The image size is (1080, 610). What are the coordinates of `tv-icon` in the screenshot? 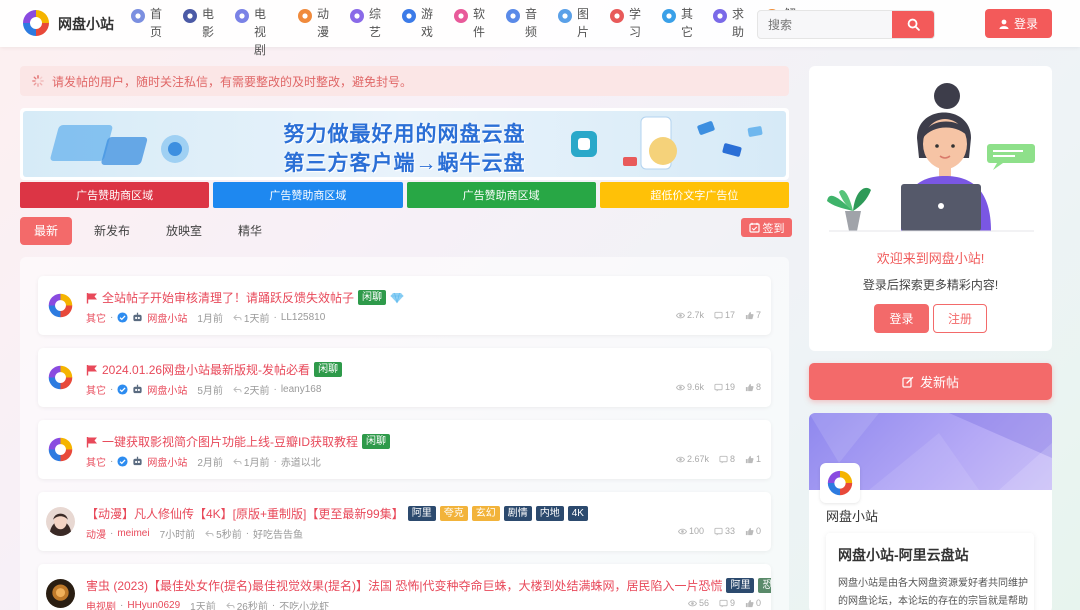 It's located at (242, 16).